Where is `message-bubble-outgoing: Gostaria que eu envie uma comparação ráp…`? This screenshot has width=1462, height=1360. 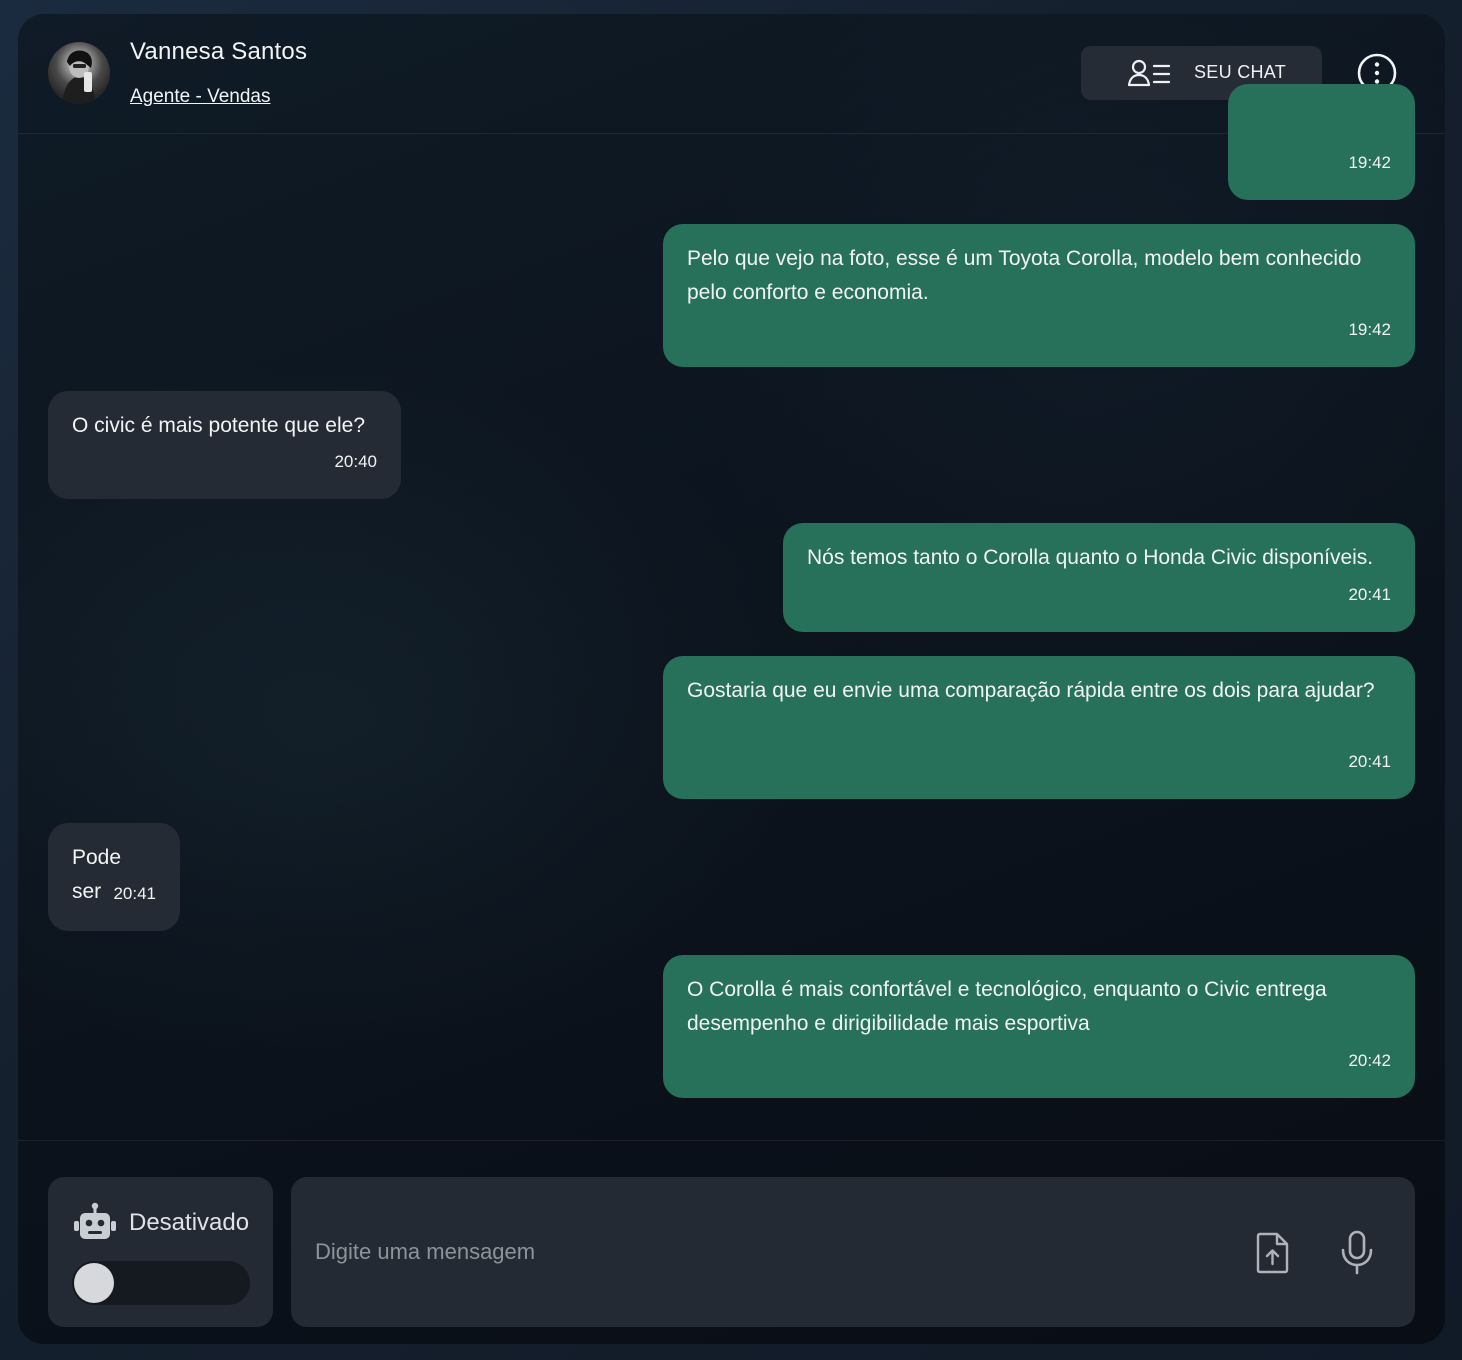 message-bubble-outgoing: Gostaria que eu envie uma comparação ráp… is located at coordinates (1039, 727).